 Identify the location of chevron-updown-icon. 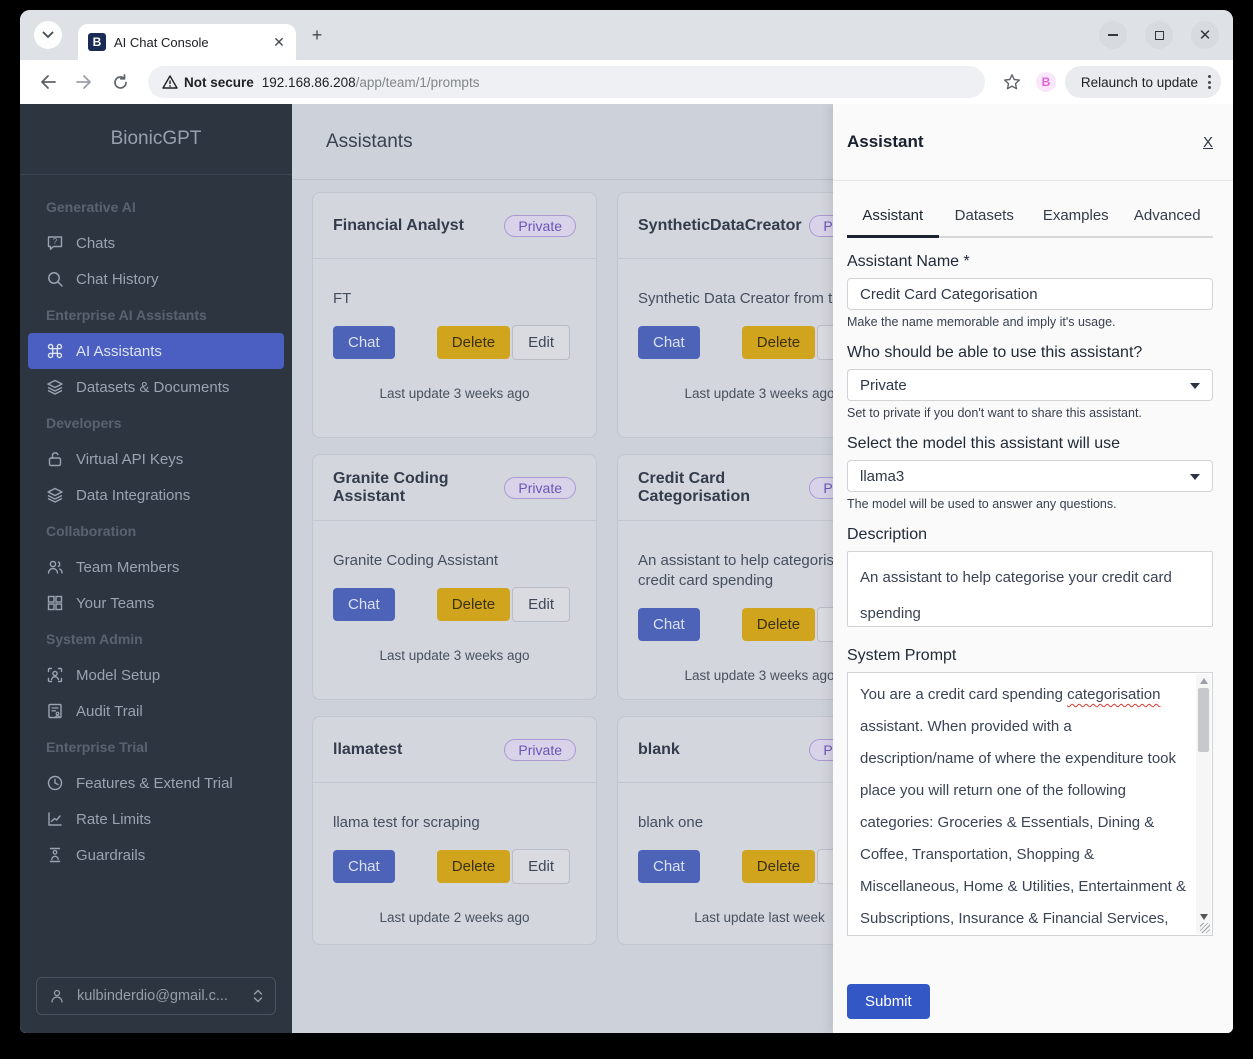
(258, 996).